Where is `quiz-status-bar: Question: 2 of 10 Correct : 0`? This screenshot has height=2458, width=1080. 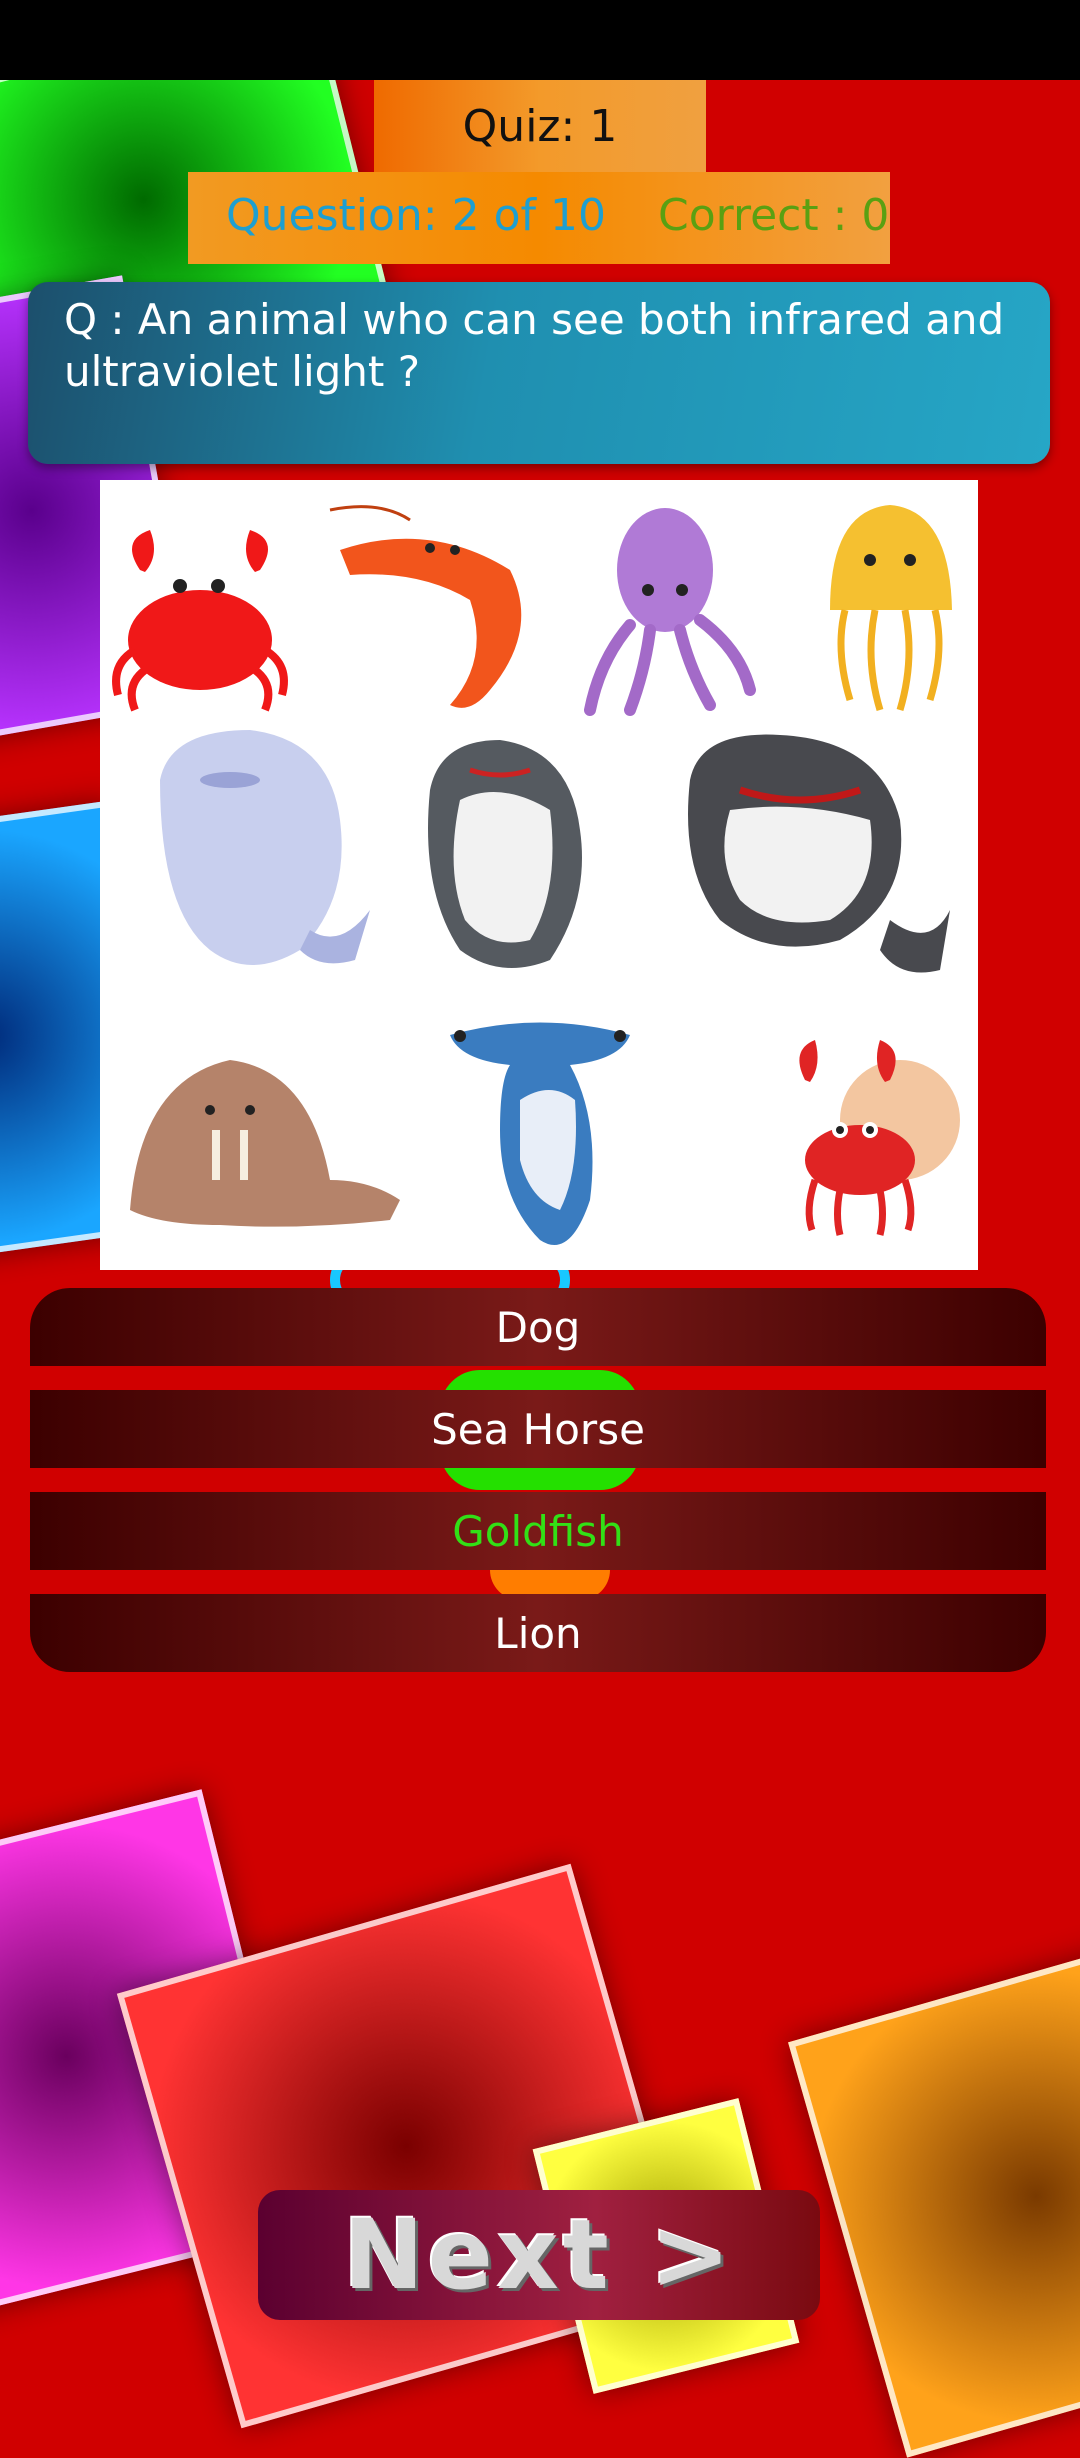
quiz-status-bar: Question: 2 of 10 Correct : 0 is located at coordinates (539, 218).